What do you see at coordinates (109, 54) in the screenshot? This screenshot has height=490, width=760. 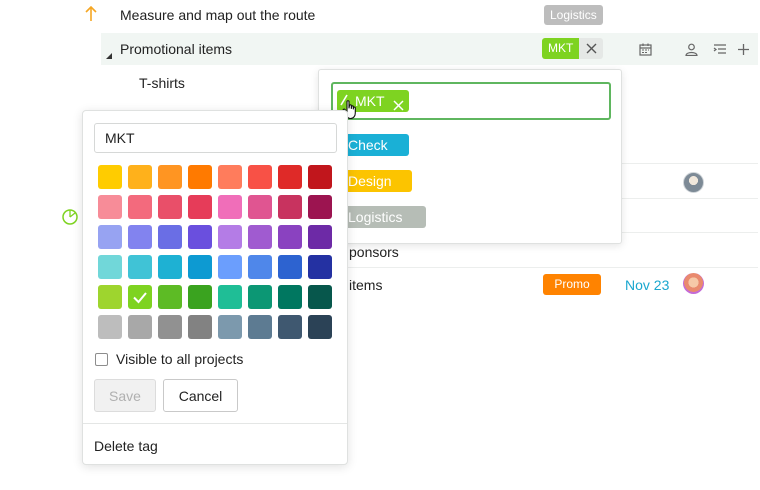 I see `collapse-triangle-icon` at bounding box center [109, 54].